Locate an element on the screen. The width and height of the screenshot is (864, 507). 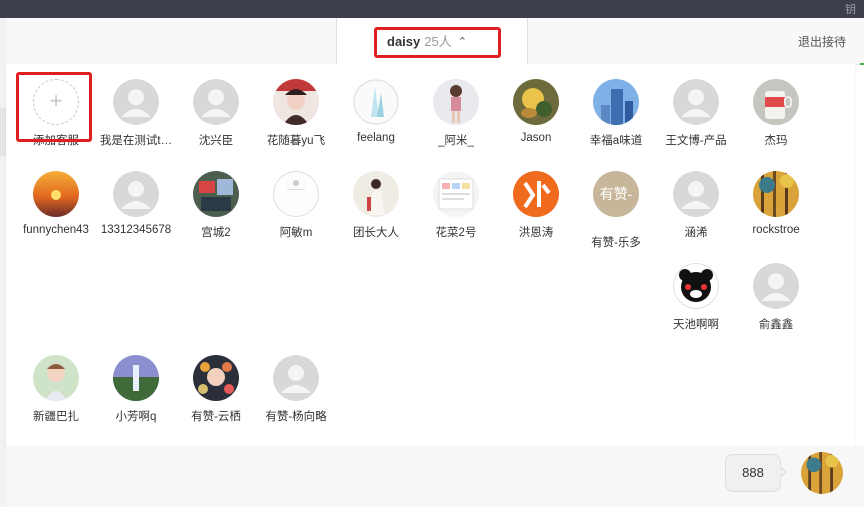
member-name: rockstroe is located at coordinates (776, 230).